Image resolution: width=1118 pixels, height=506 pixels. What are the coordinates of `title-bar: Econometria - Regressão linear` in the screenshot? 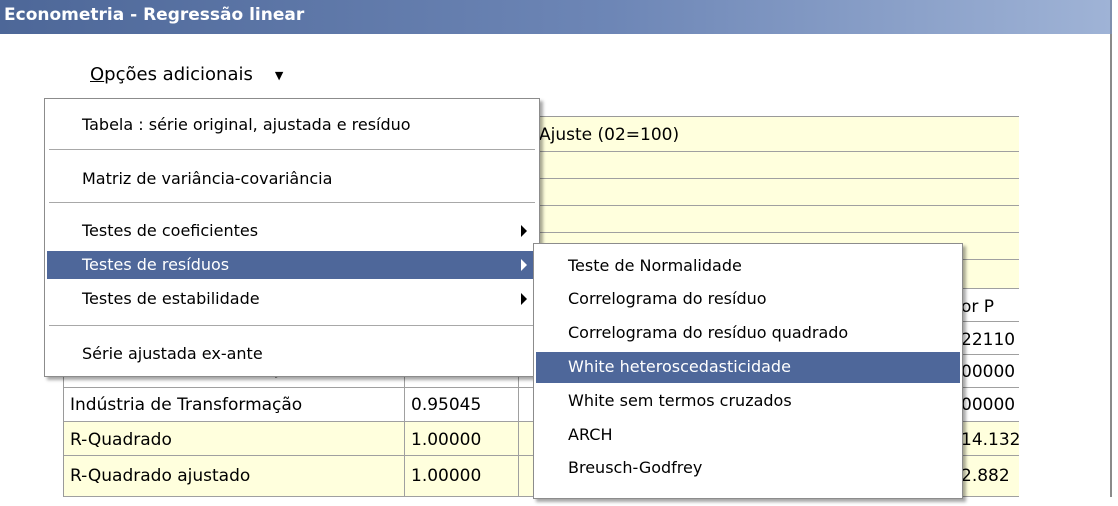 It's located at (556, 17).